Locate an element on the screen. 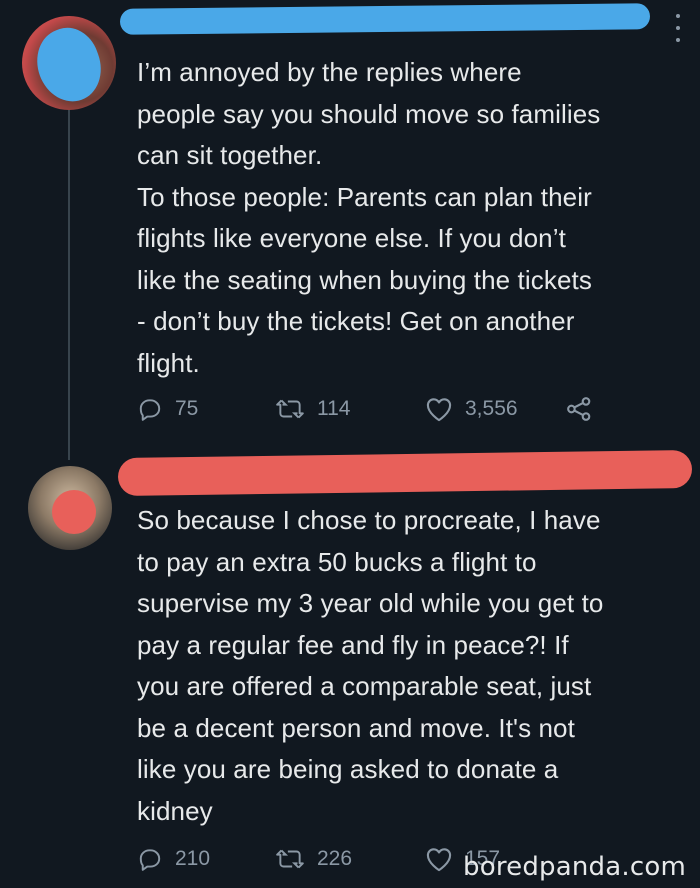 The image size is (700, 888). tweet-actions: 75 114 3,556 is located at coordinates (365, 409).